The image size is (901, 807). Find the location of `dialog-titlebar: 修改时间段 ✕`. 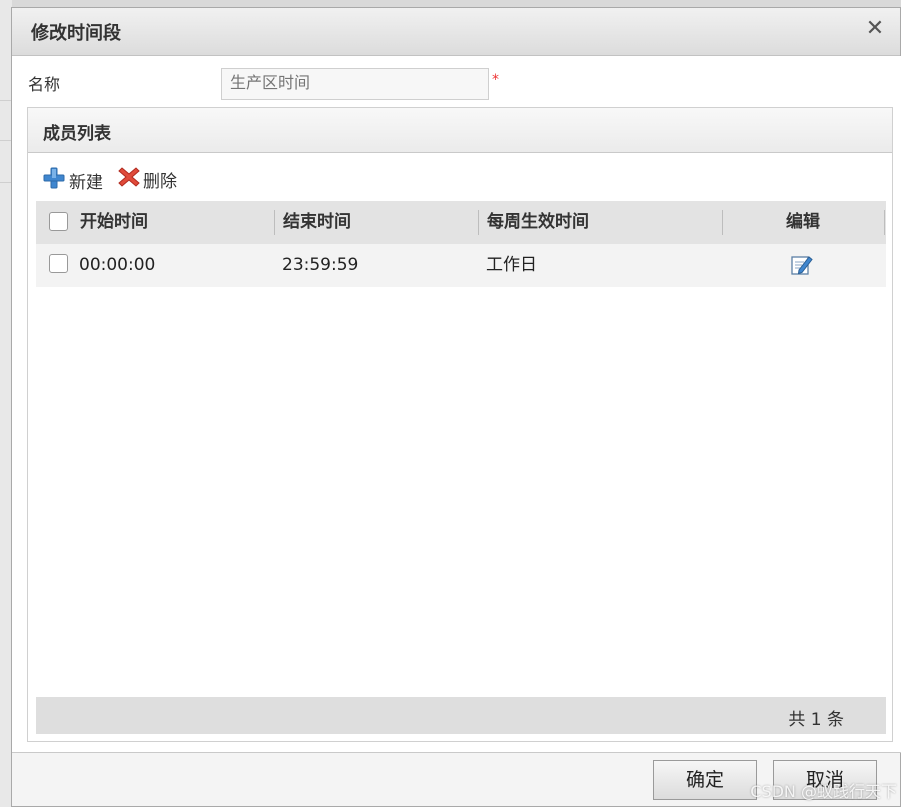

dialog-titlebar: 修改时间段 ✕ is located at coordinates (456, 32).